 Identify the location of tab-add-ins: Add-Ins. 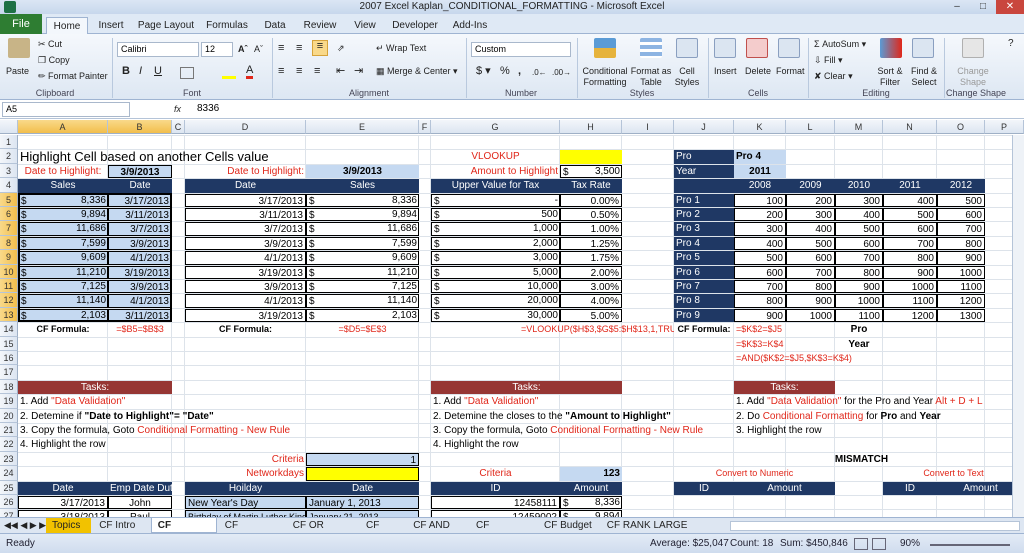
(470, 25).